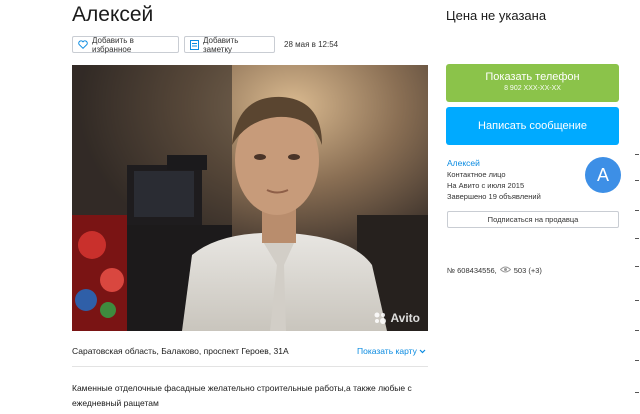 The image size is (640, 414). What do you see at coordinates (496, 15) in the screenshot?
I see `price: Цена не указана` at bounding box center [496, 15].